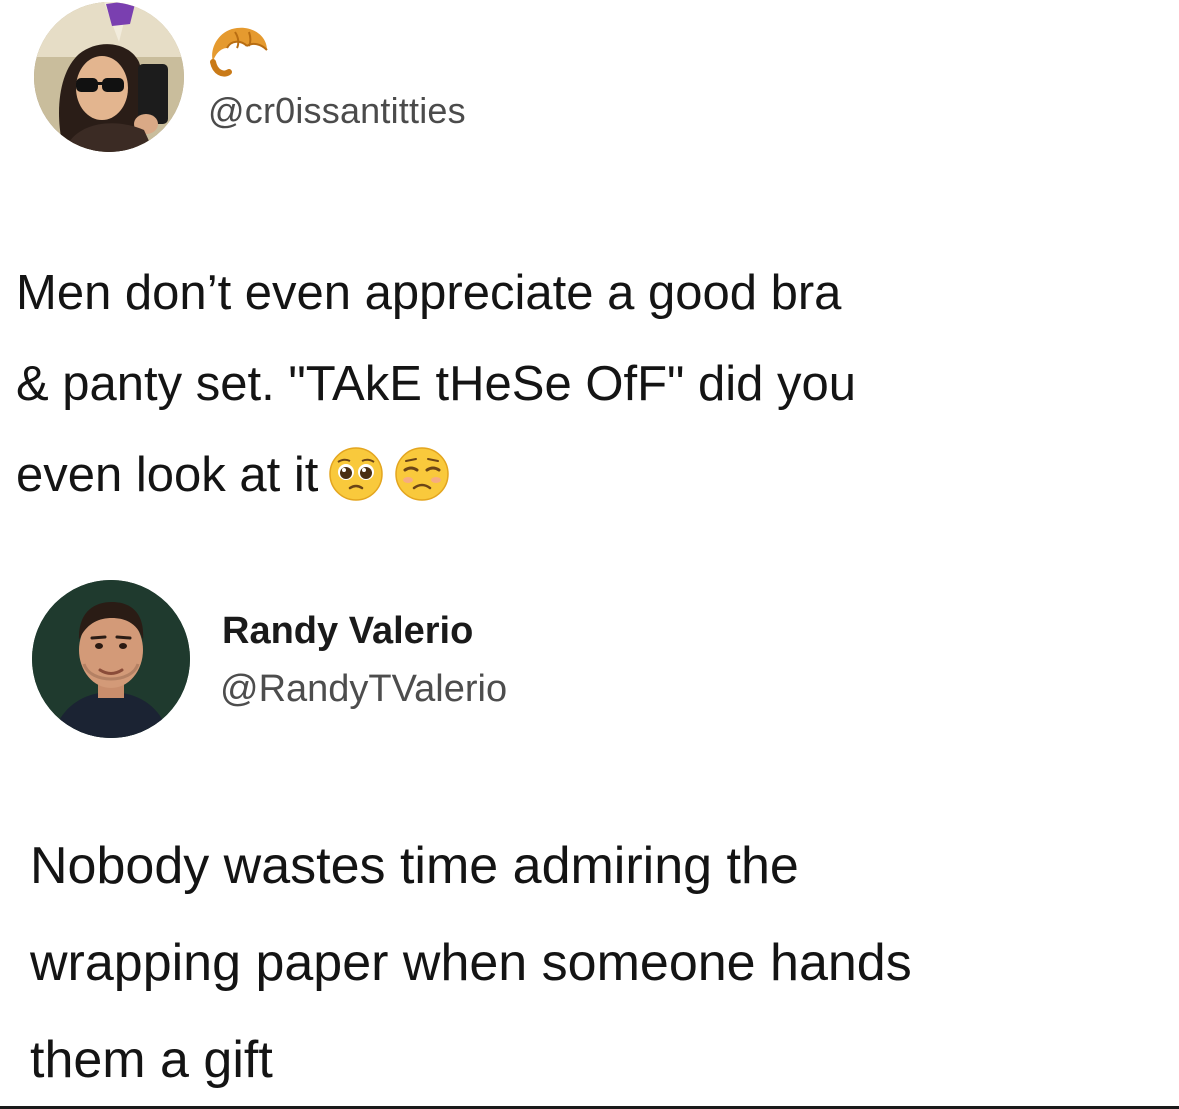 This screenshot has width=1179, height=1109. I want to click on pleading-face-icon, so click(356, 474).